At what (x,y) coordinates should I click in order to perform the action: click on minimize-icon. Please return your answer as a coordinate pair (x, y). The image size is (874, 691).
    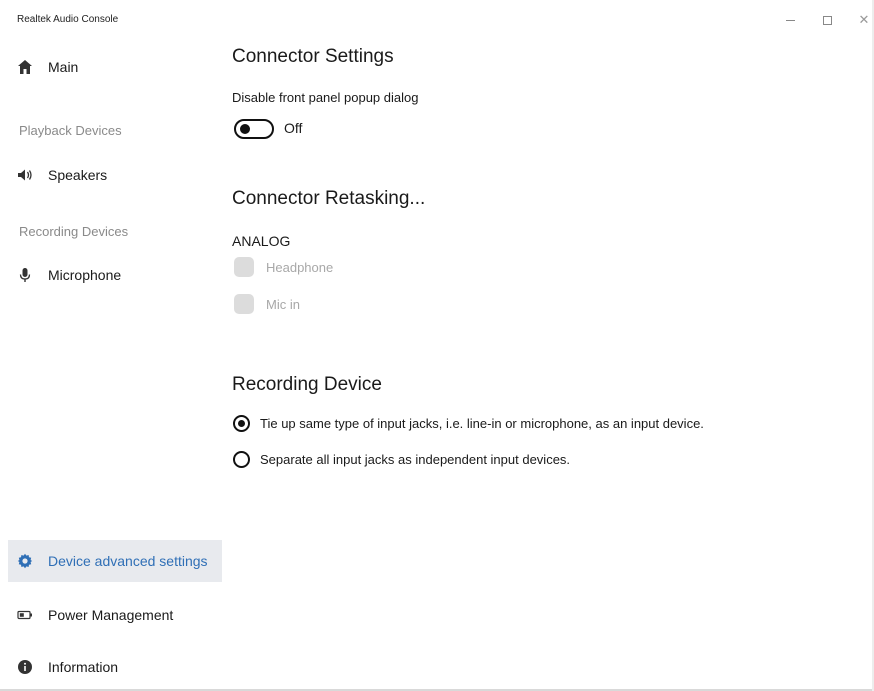
    Looking at the image, I should click on (790, 20).